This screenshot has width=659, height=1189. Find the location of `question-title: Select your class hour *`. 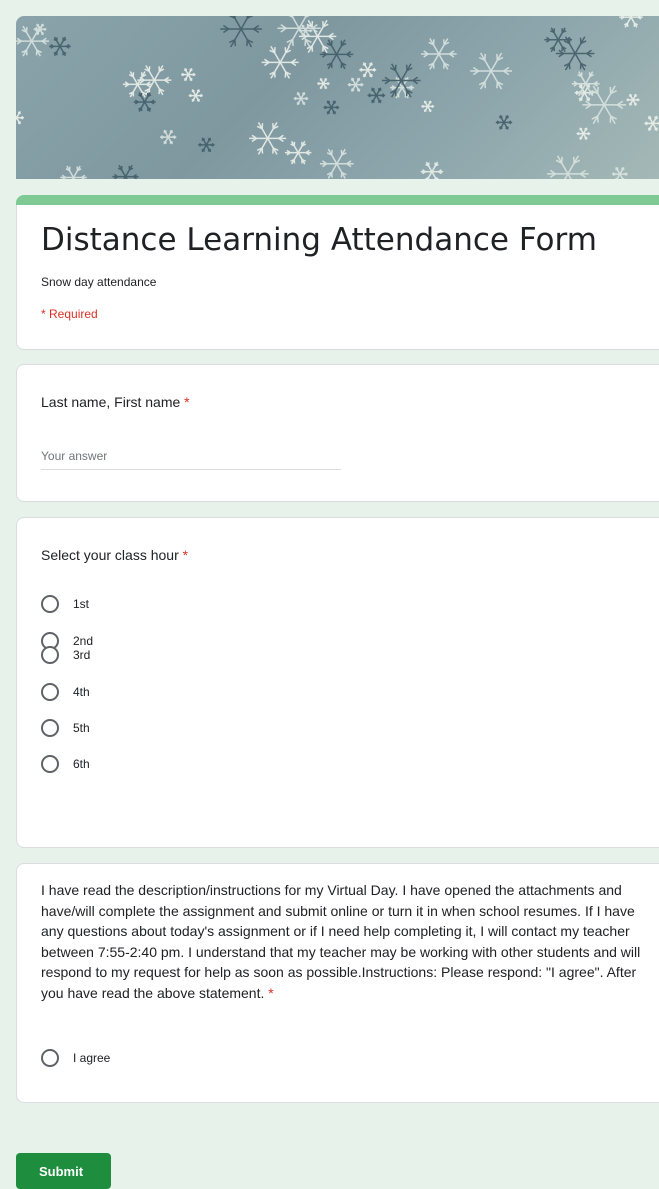

question-title: Select your class hour * is located at coordinates (114, 555).